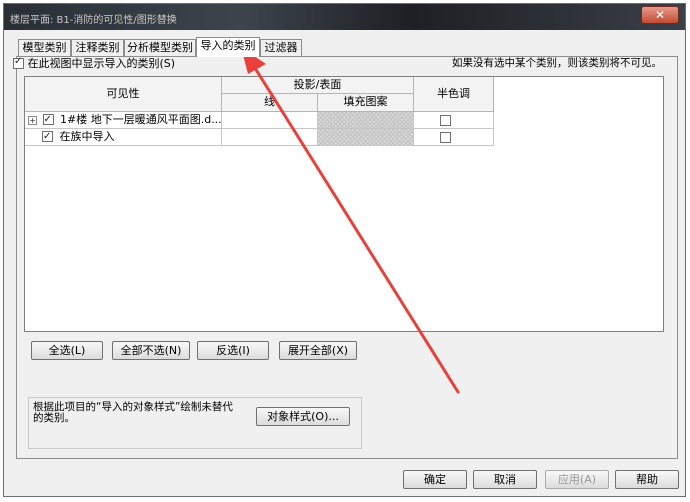  Describe the element at coordinates (87, 136) in the screenshot. I see `category-name: 在族中导入` at that location.